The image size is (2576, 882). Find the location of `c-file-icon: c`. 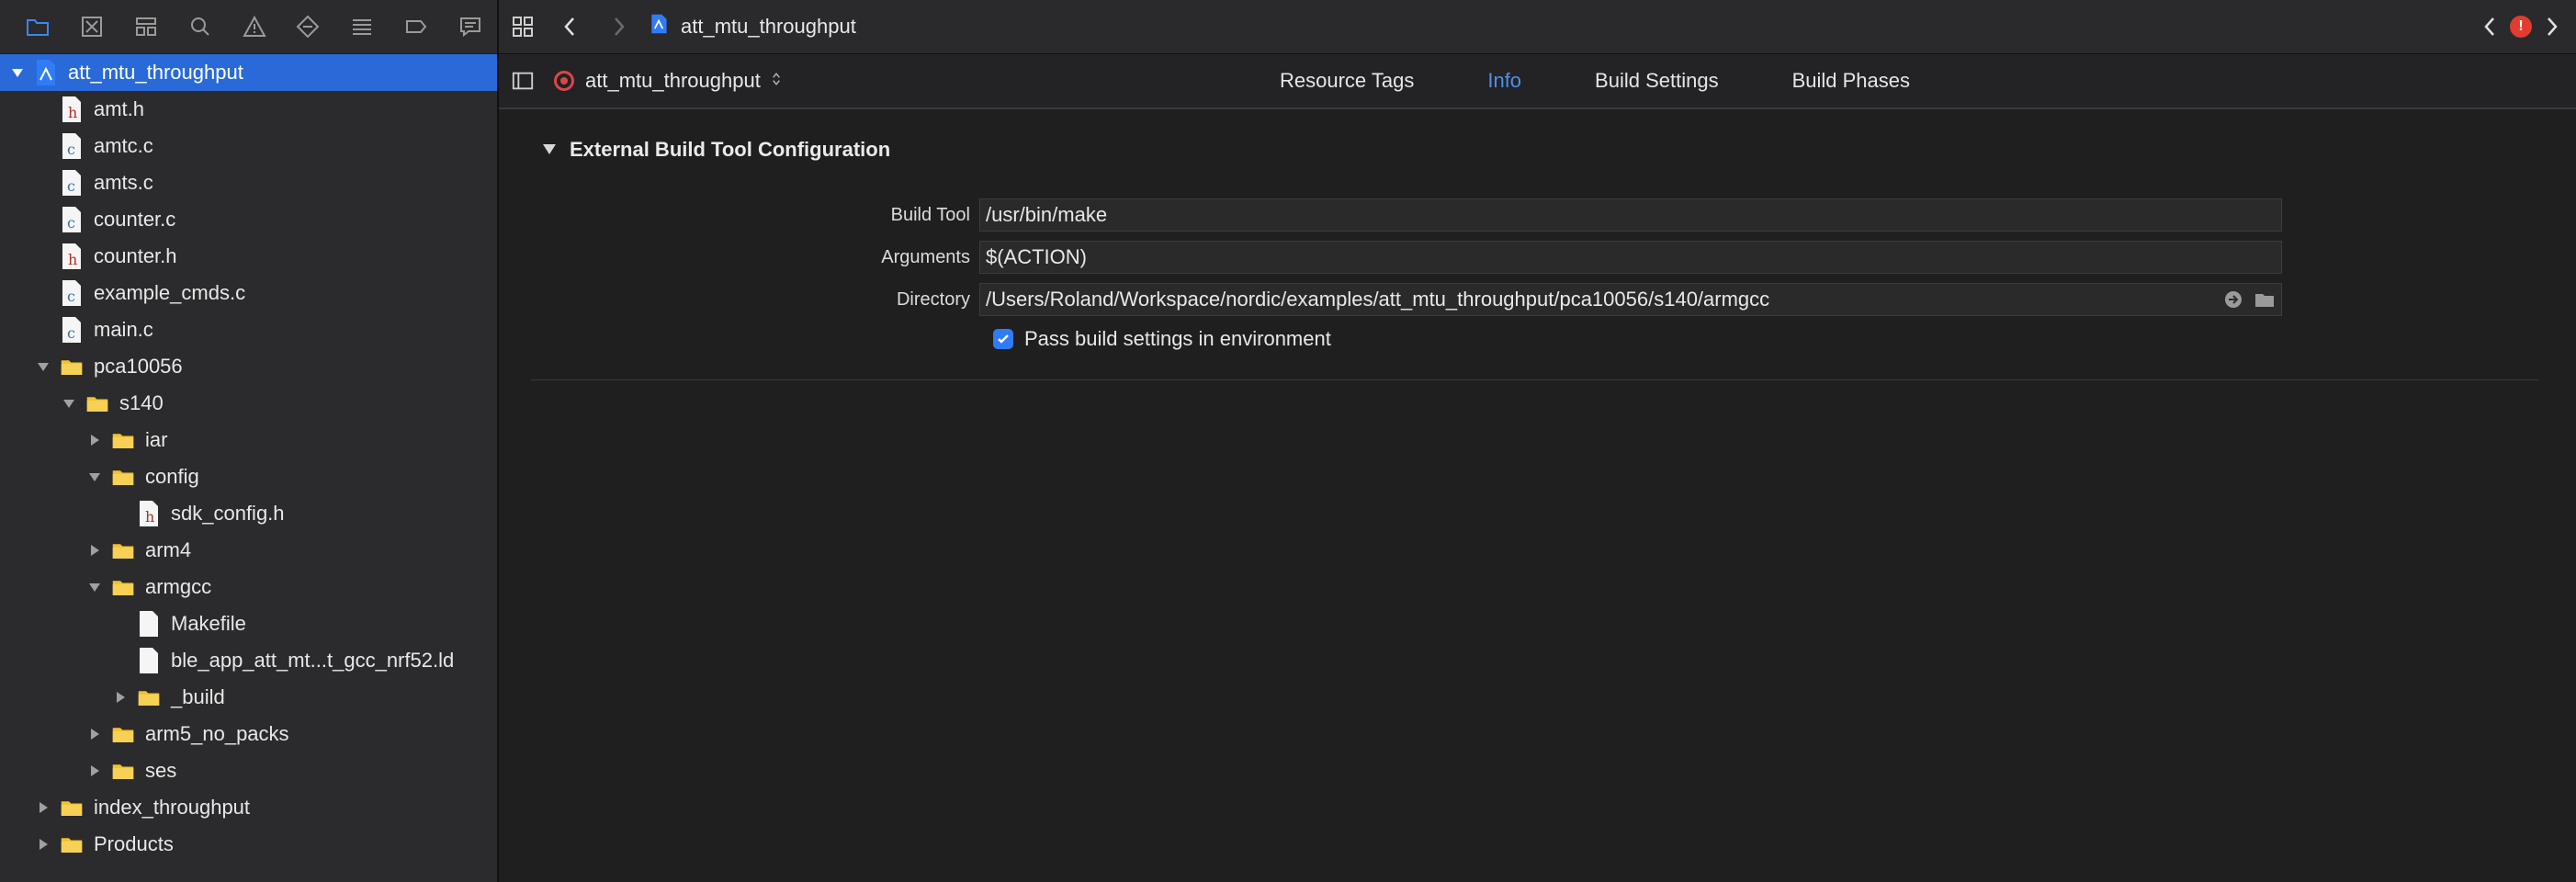

c-file-icon: c is located at coordinates (72, 293).